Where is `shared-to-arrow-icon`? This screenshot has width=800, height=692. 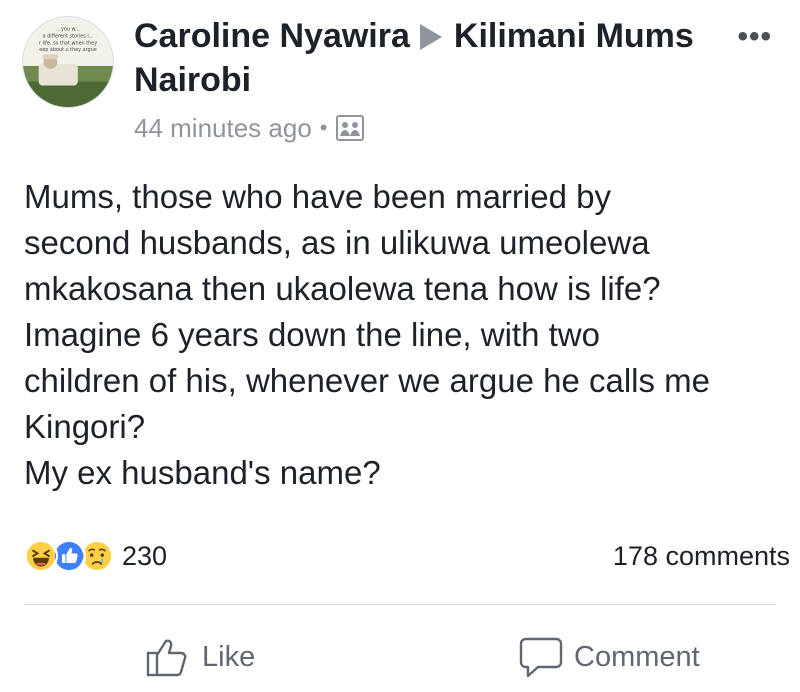 shared-to-arrow-icon is located at coordinates (430, 37).